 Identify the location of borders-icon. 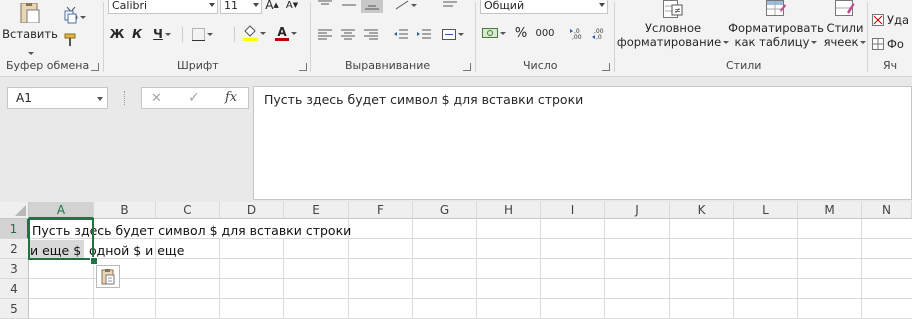
(198, 34).